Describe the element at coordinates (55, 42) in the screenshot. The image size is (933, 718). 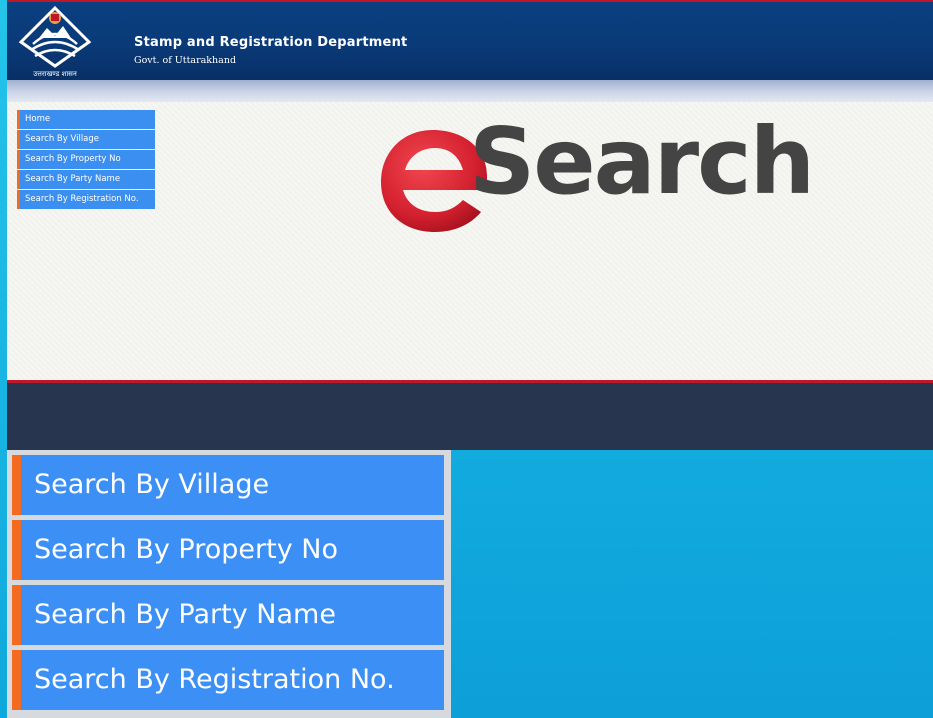
I see `uttarakhand-emblem-icon: उत्तराखण्ड शासन` at that location.